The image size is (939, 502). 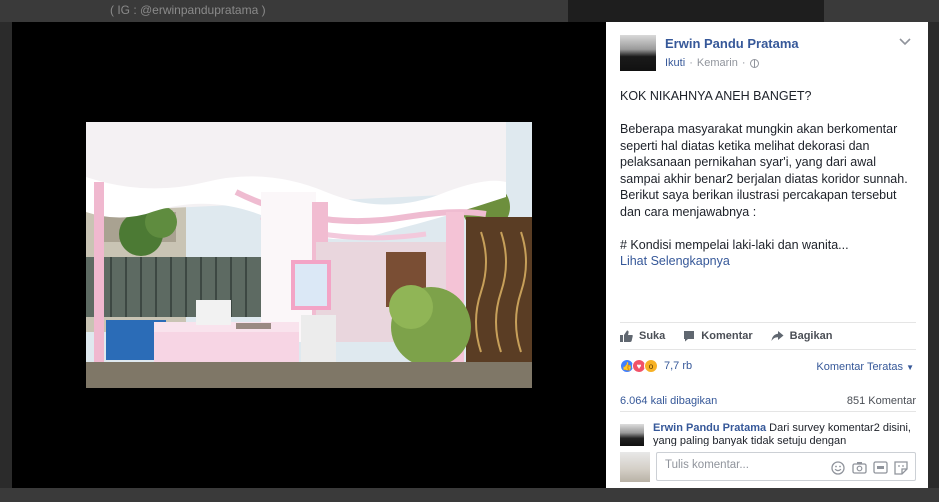 I want to click on comment-input-box, so click(x=786, y=466).